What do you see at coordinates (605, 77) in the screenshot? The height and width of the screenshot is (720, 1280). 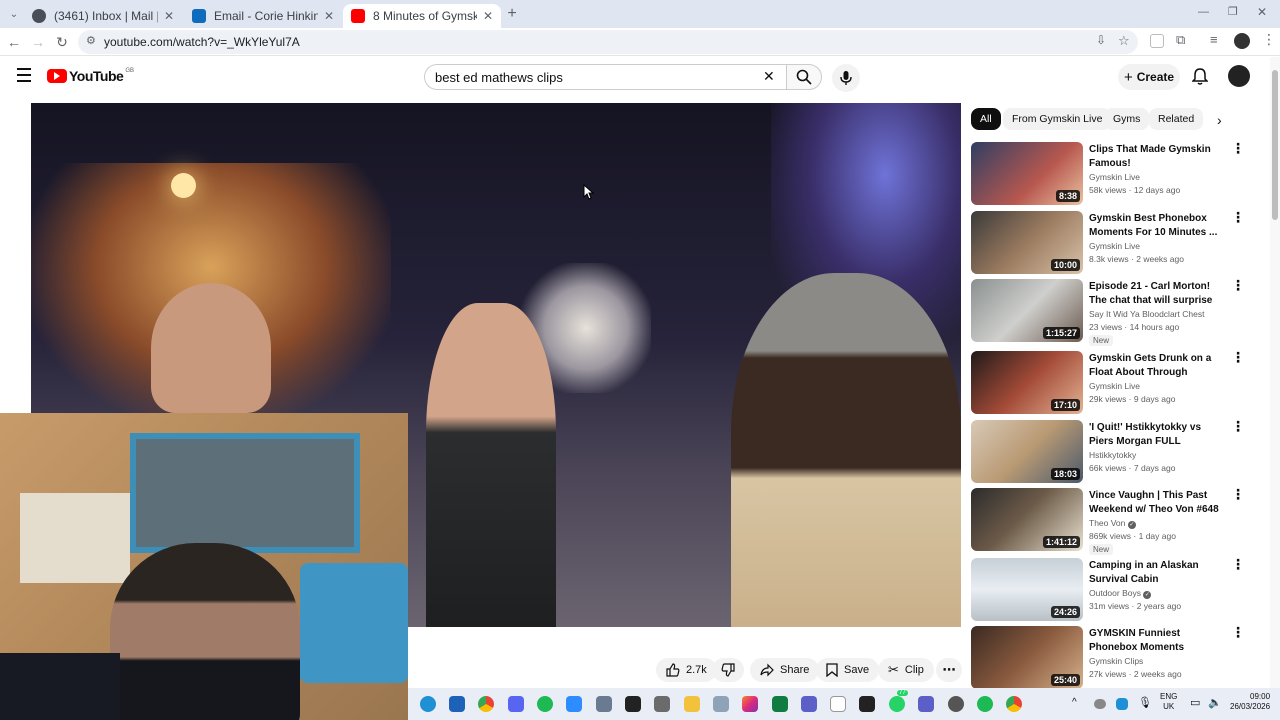 I see `search-input: best ed mathews clips ✕` at bounding box center [605, 77].